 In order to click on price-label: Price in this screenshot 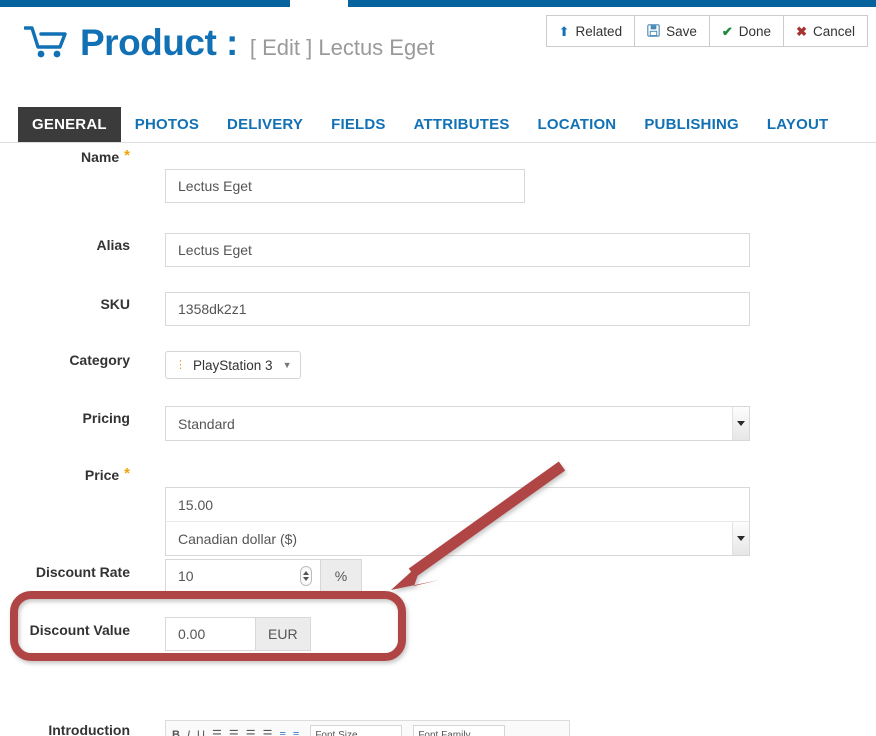, I will do `click(102, 475)`.